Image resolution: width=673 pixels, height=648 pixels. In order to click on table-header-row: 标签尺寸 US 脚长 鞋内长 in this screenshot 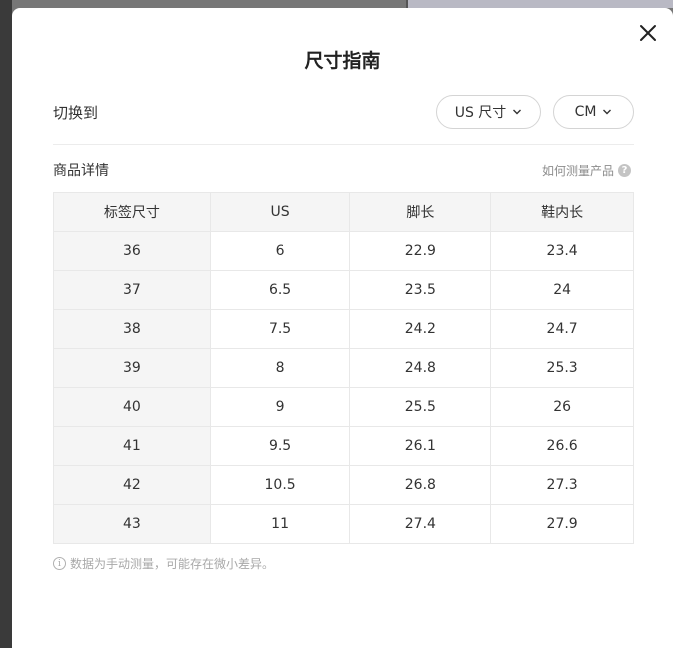, I will do `click(343, 212)`.